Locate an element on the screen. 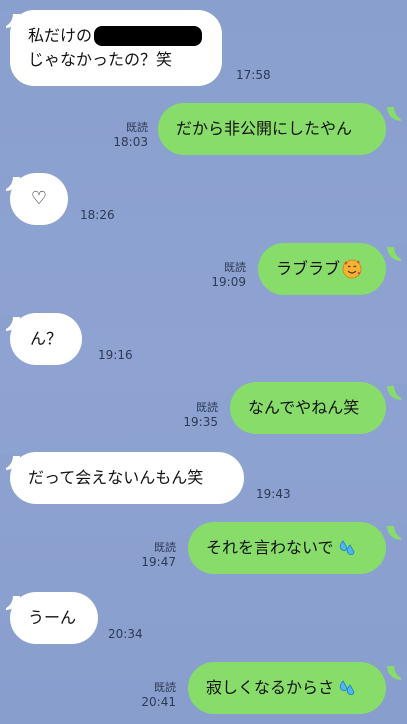  message-bubble-incoming: だって会えないんもん笑 is located at coordinates (127, 478).